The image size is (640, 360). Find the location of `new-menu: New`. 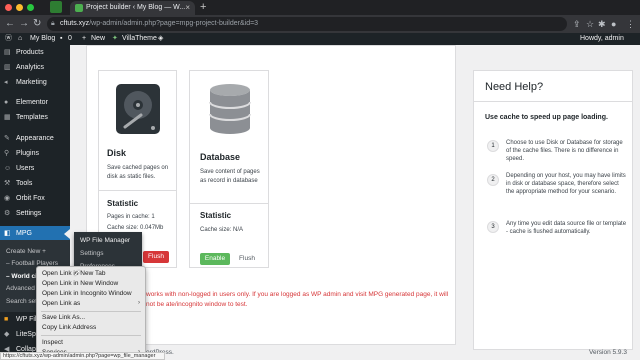

new-menu: New is located at coordinates (98, 39).